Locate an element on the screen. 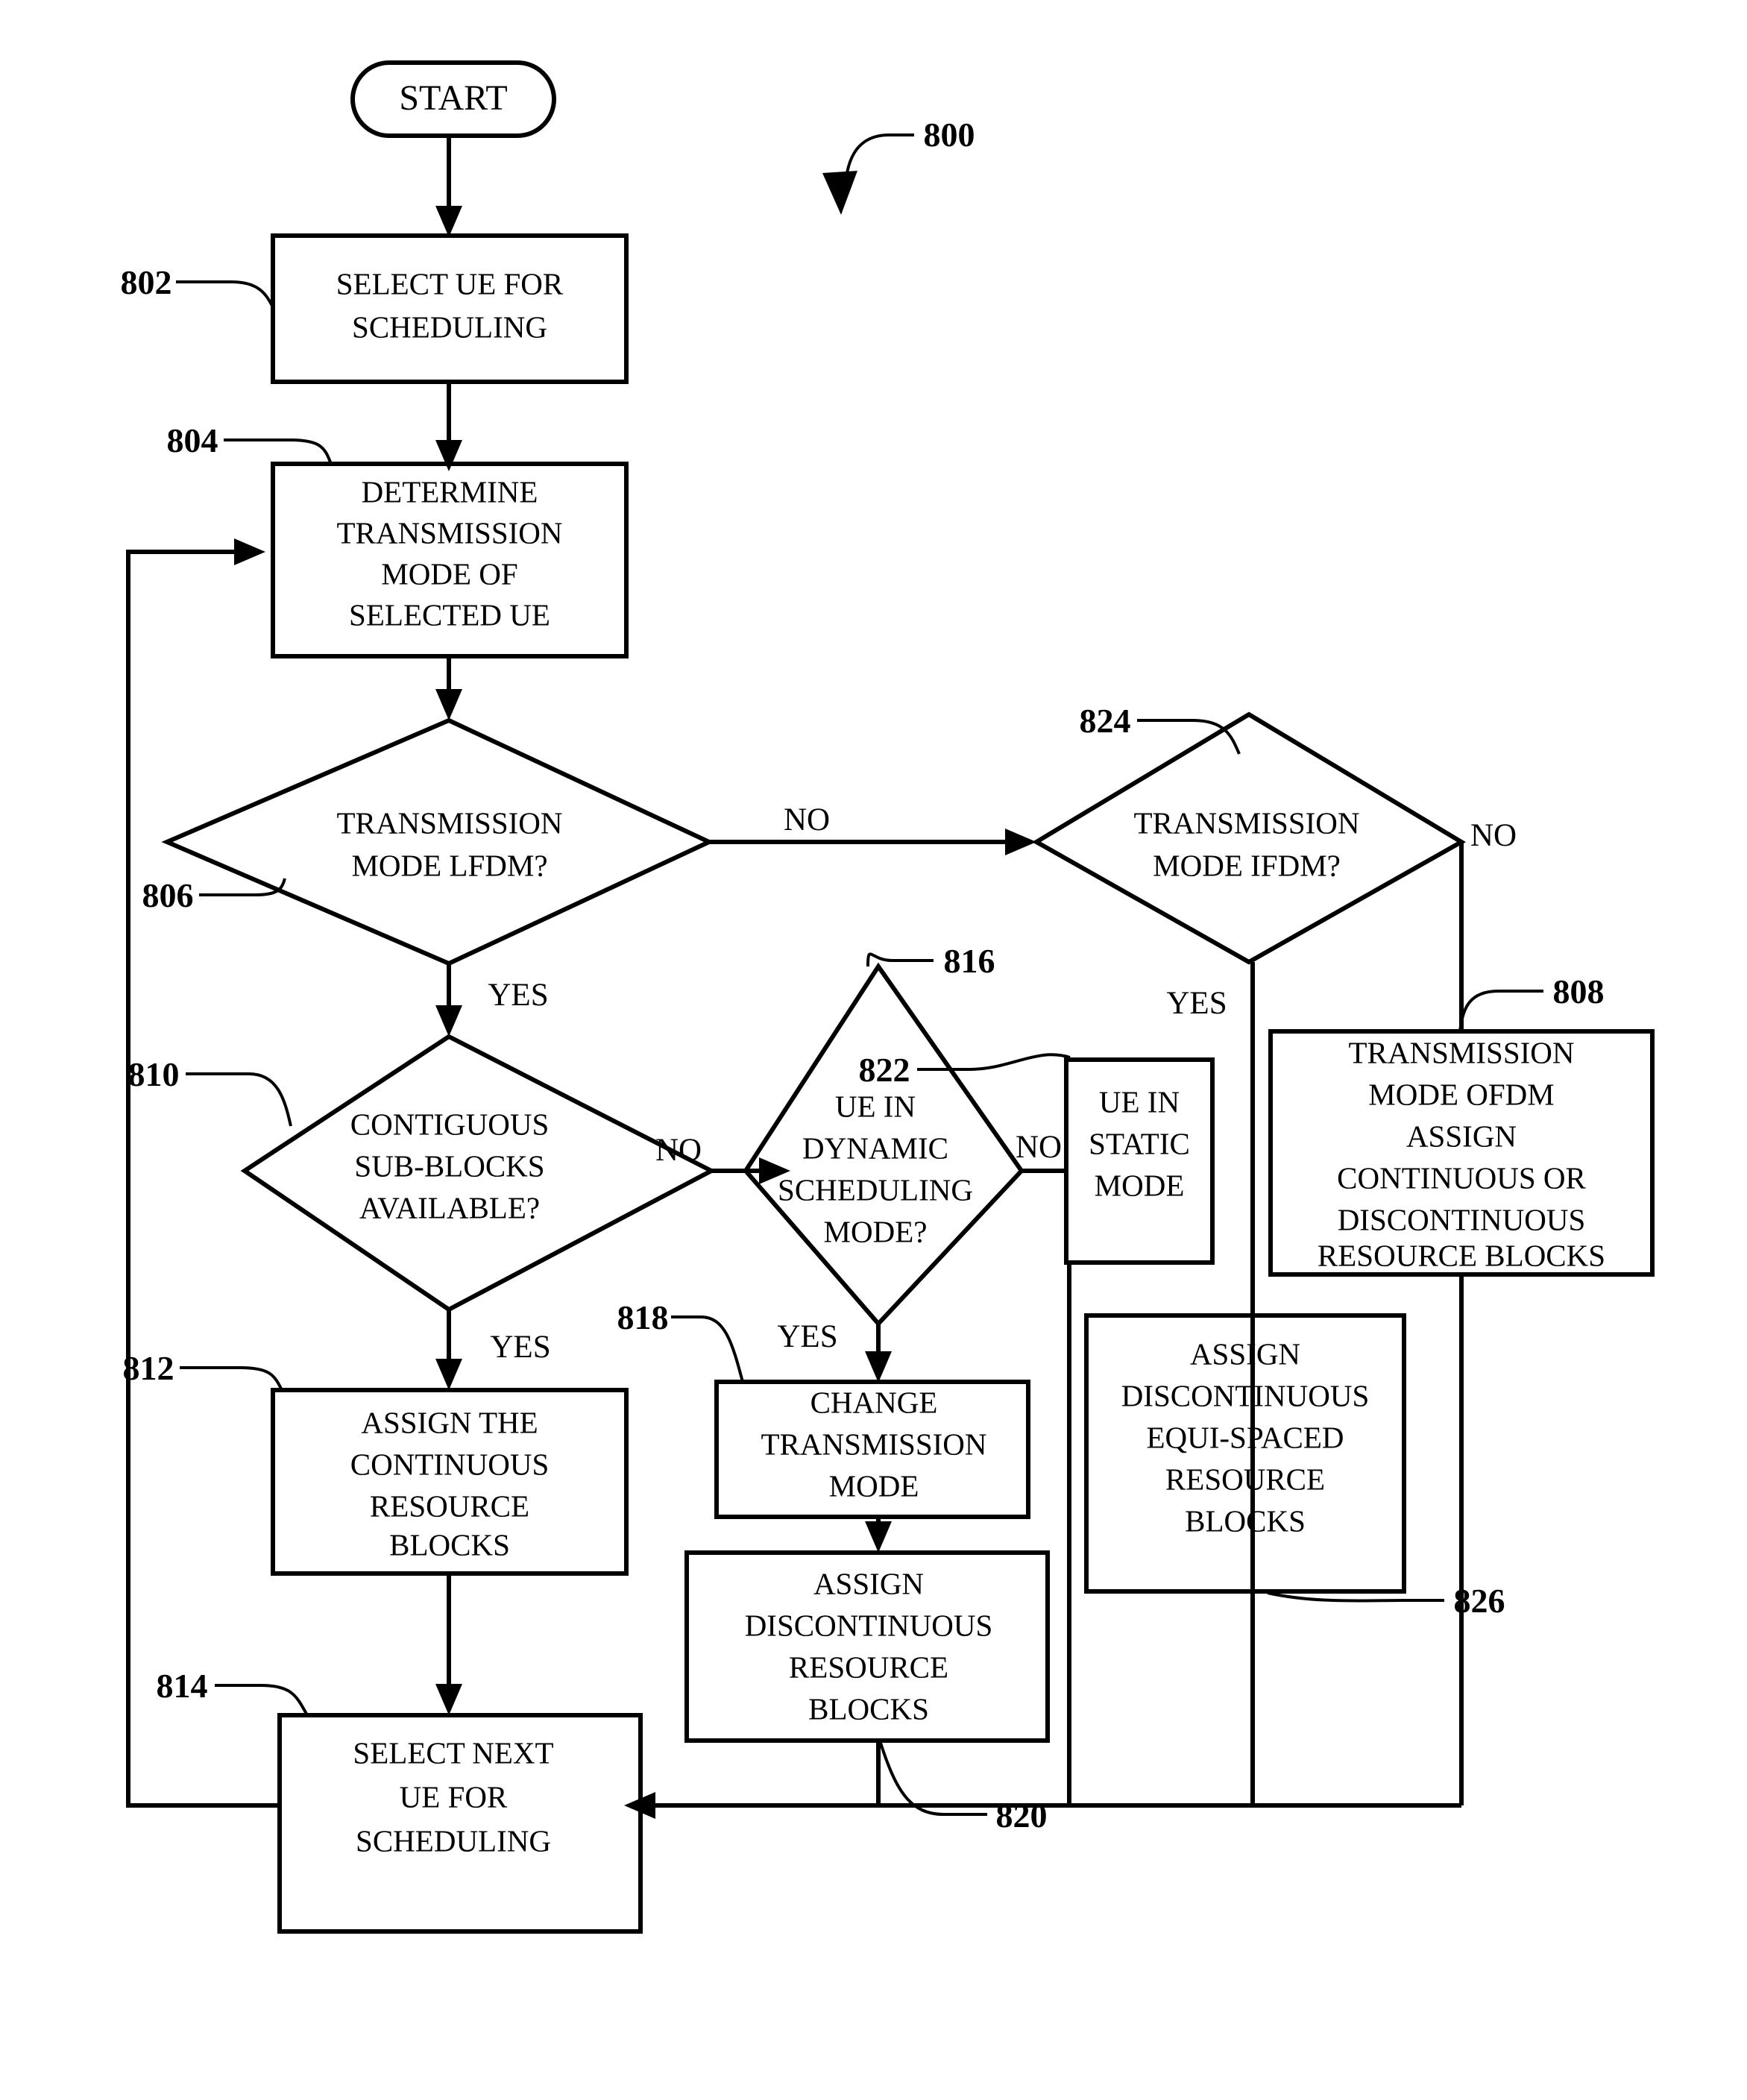 The width and height of the screenshot is (1747, 2100). ref-number-810: 810 is located at coordinates (154, 1074).